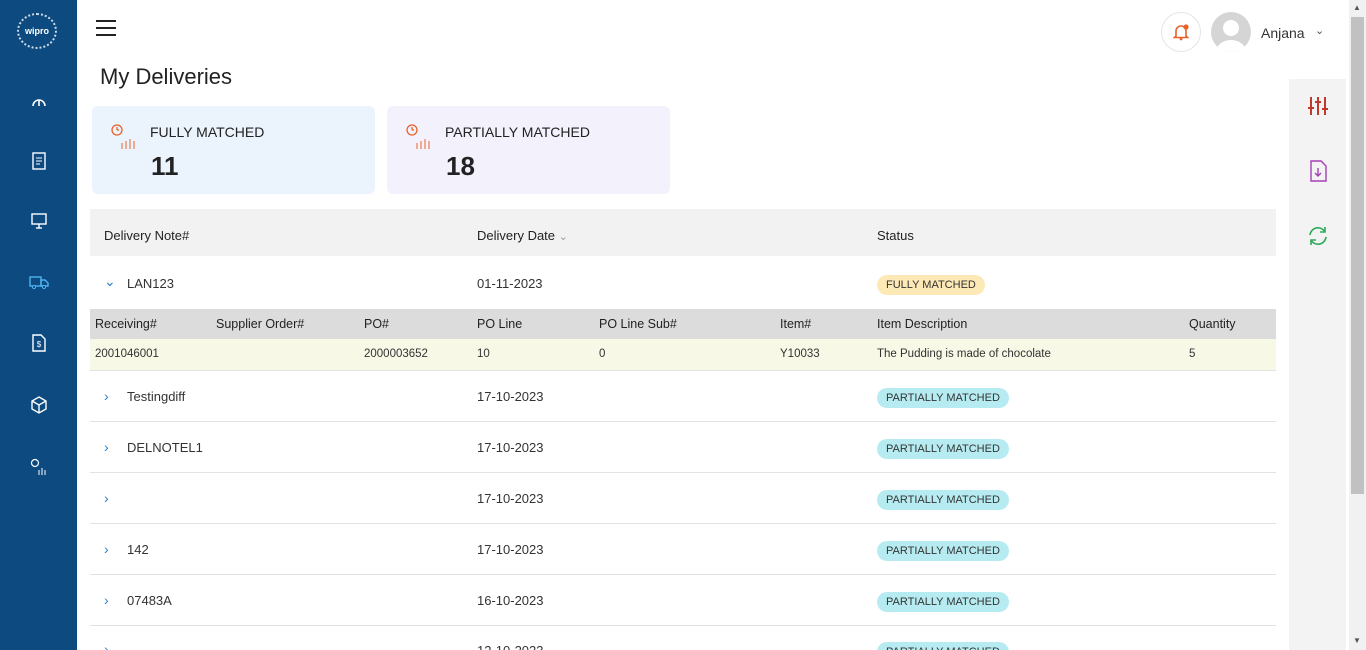 The height and width of the screenshot is (650, 1366). Describe the element at coordinates (800, 354) in the screenshot. I see `item-cell: Y10033` at that location.